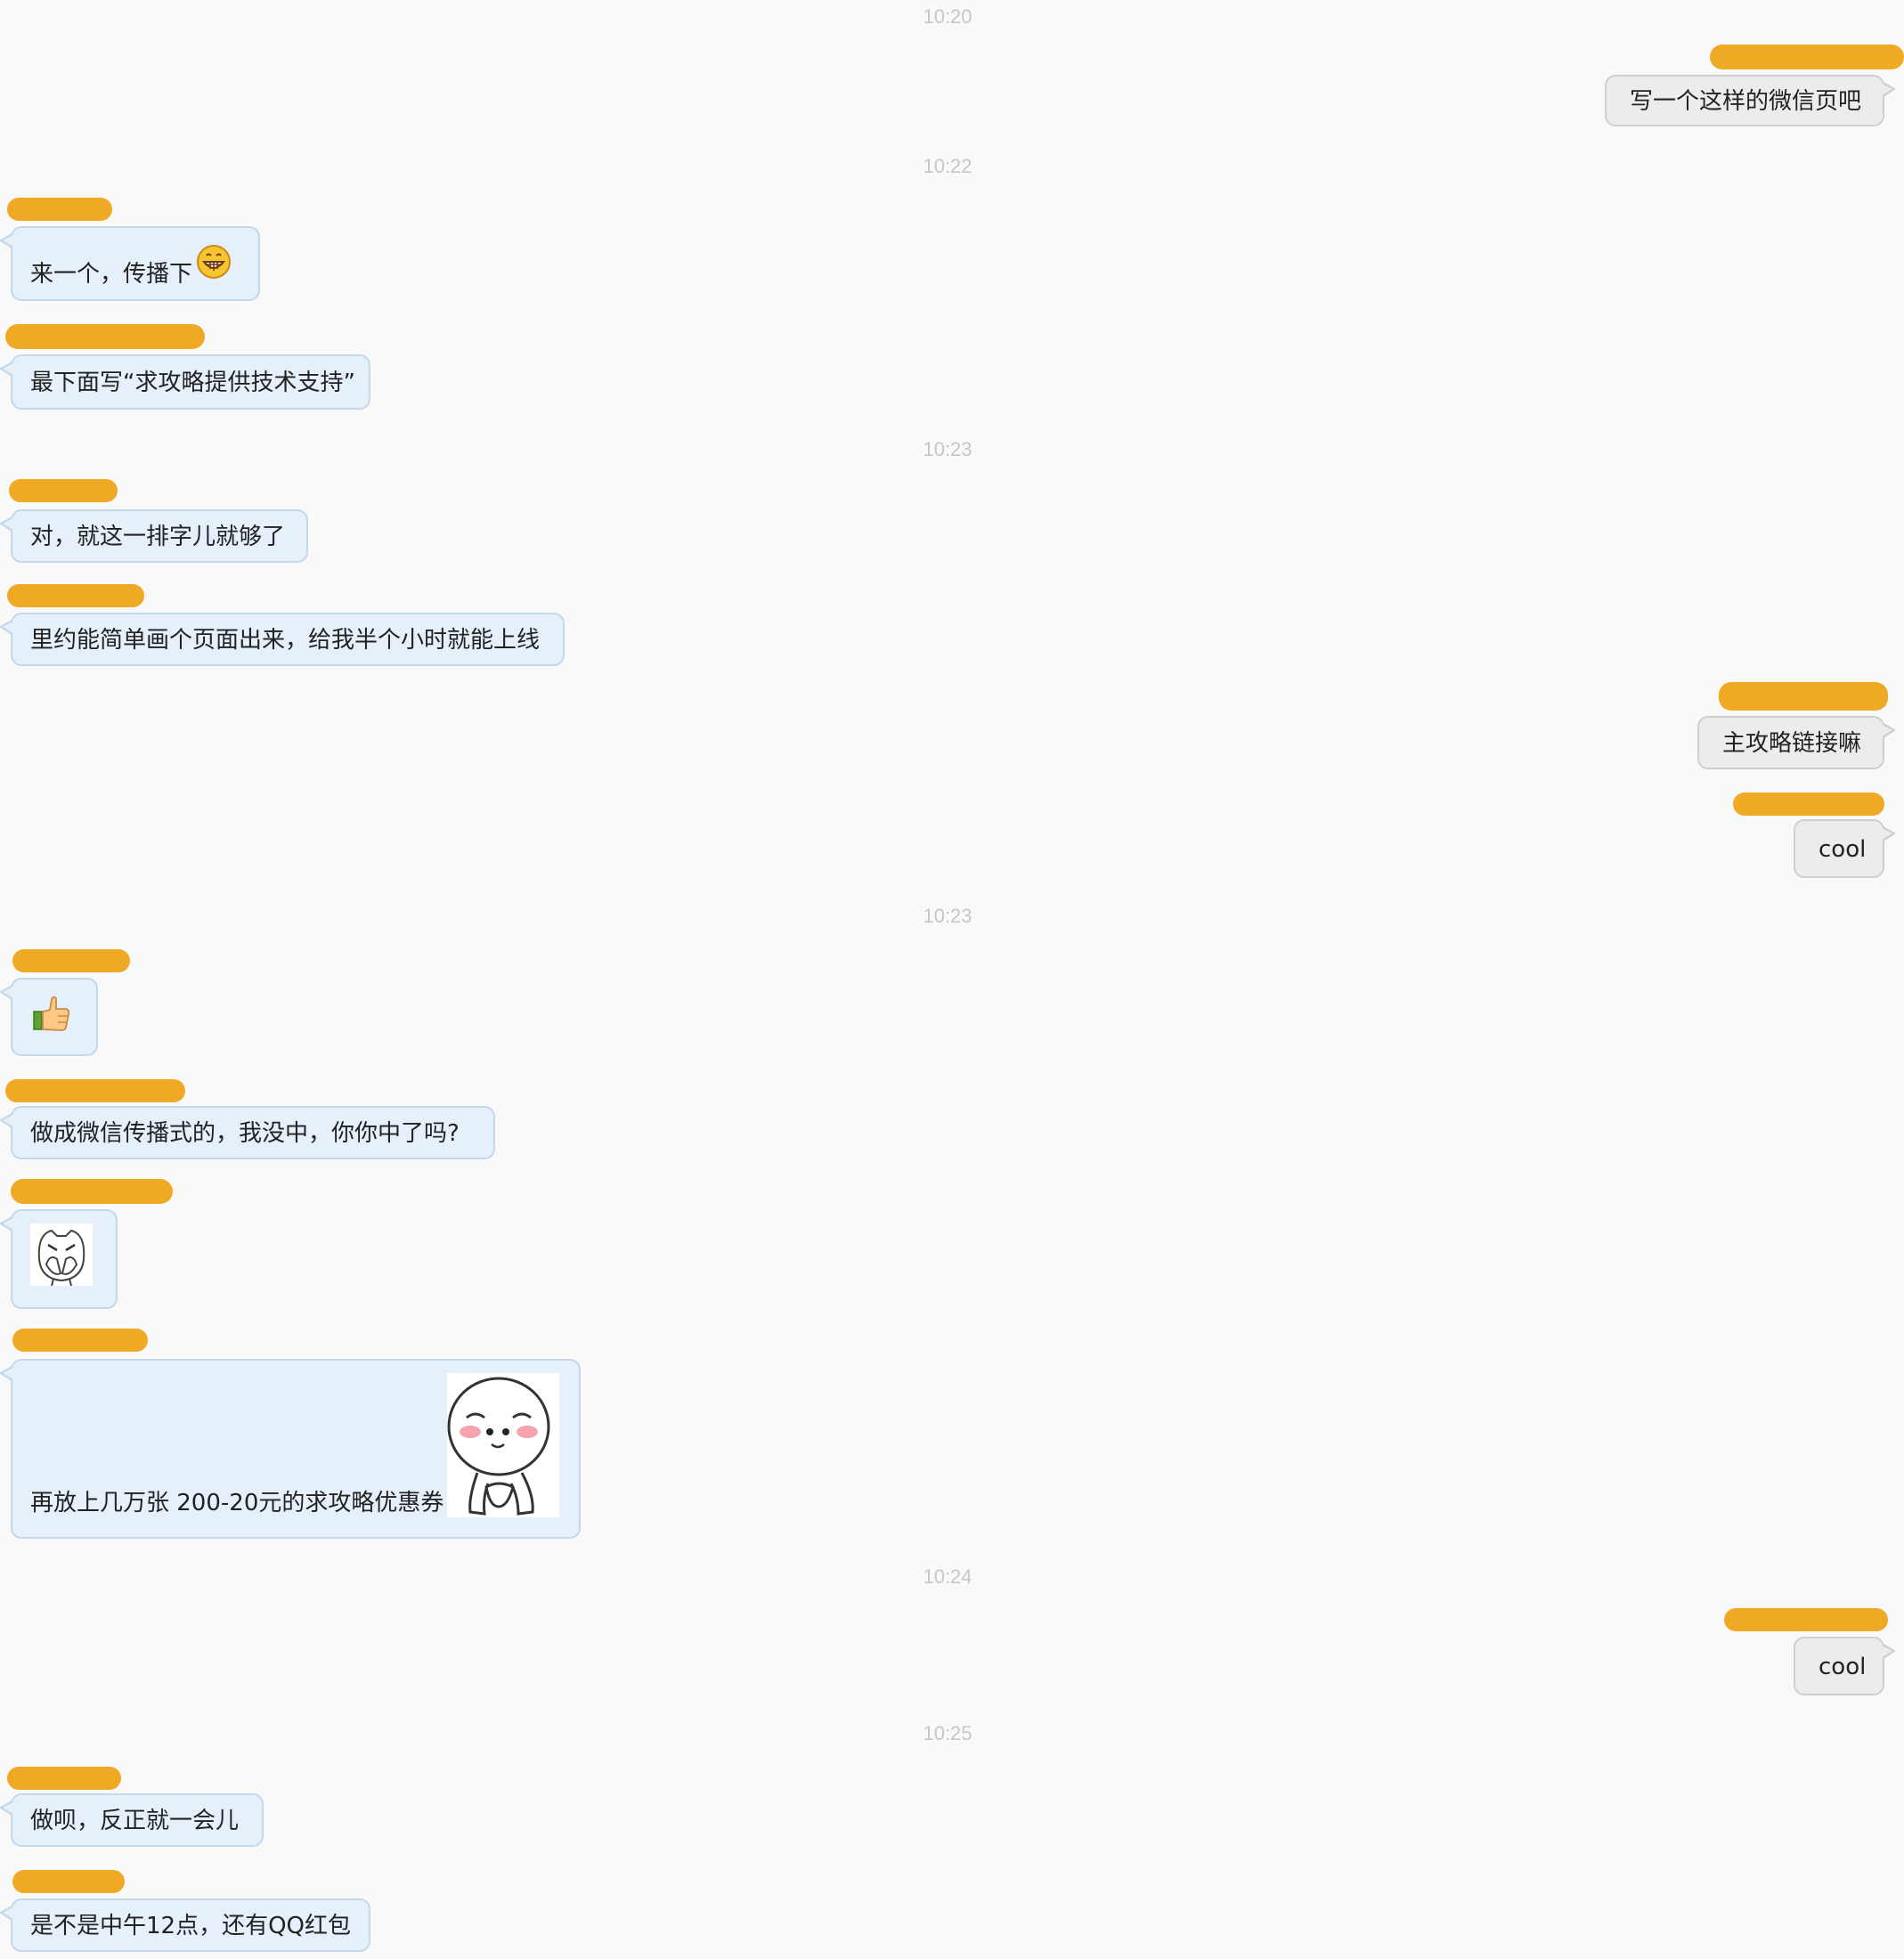 The width and height of the screenshot is (1904, 1959). Describe the element at coordinates (503, 1445) in the screenshot. I see `shy-face-sticker-icon` at that location.